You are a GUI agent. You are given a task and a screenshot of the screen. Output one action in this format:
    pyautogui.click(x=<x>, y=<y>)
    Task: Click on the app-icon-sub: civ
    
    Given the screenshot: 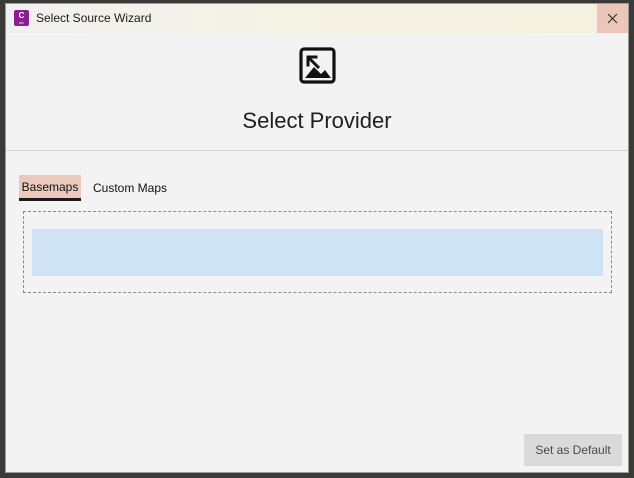 What is the action you would take?
    pyautogui.click(x=21, y=22)
    